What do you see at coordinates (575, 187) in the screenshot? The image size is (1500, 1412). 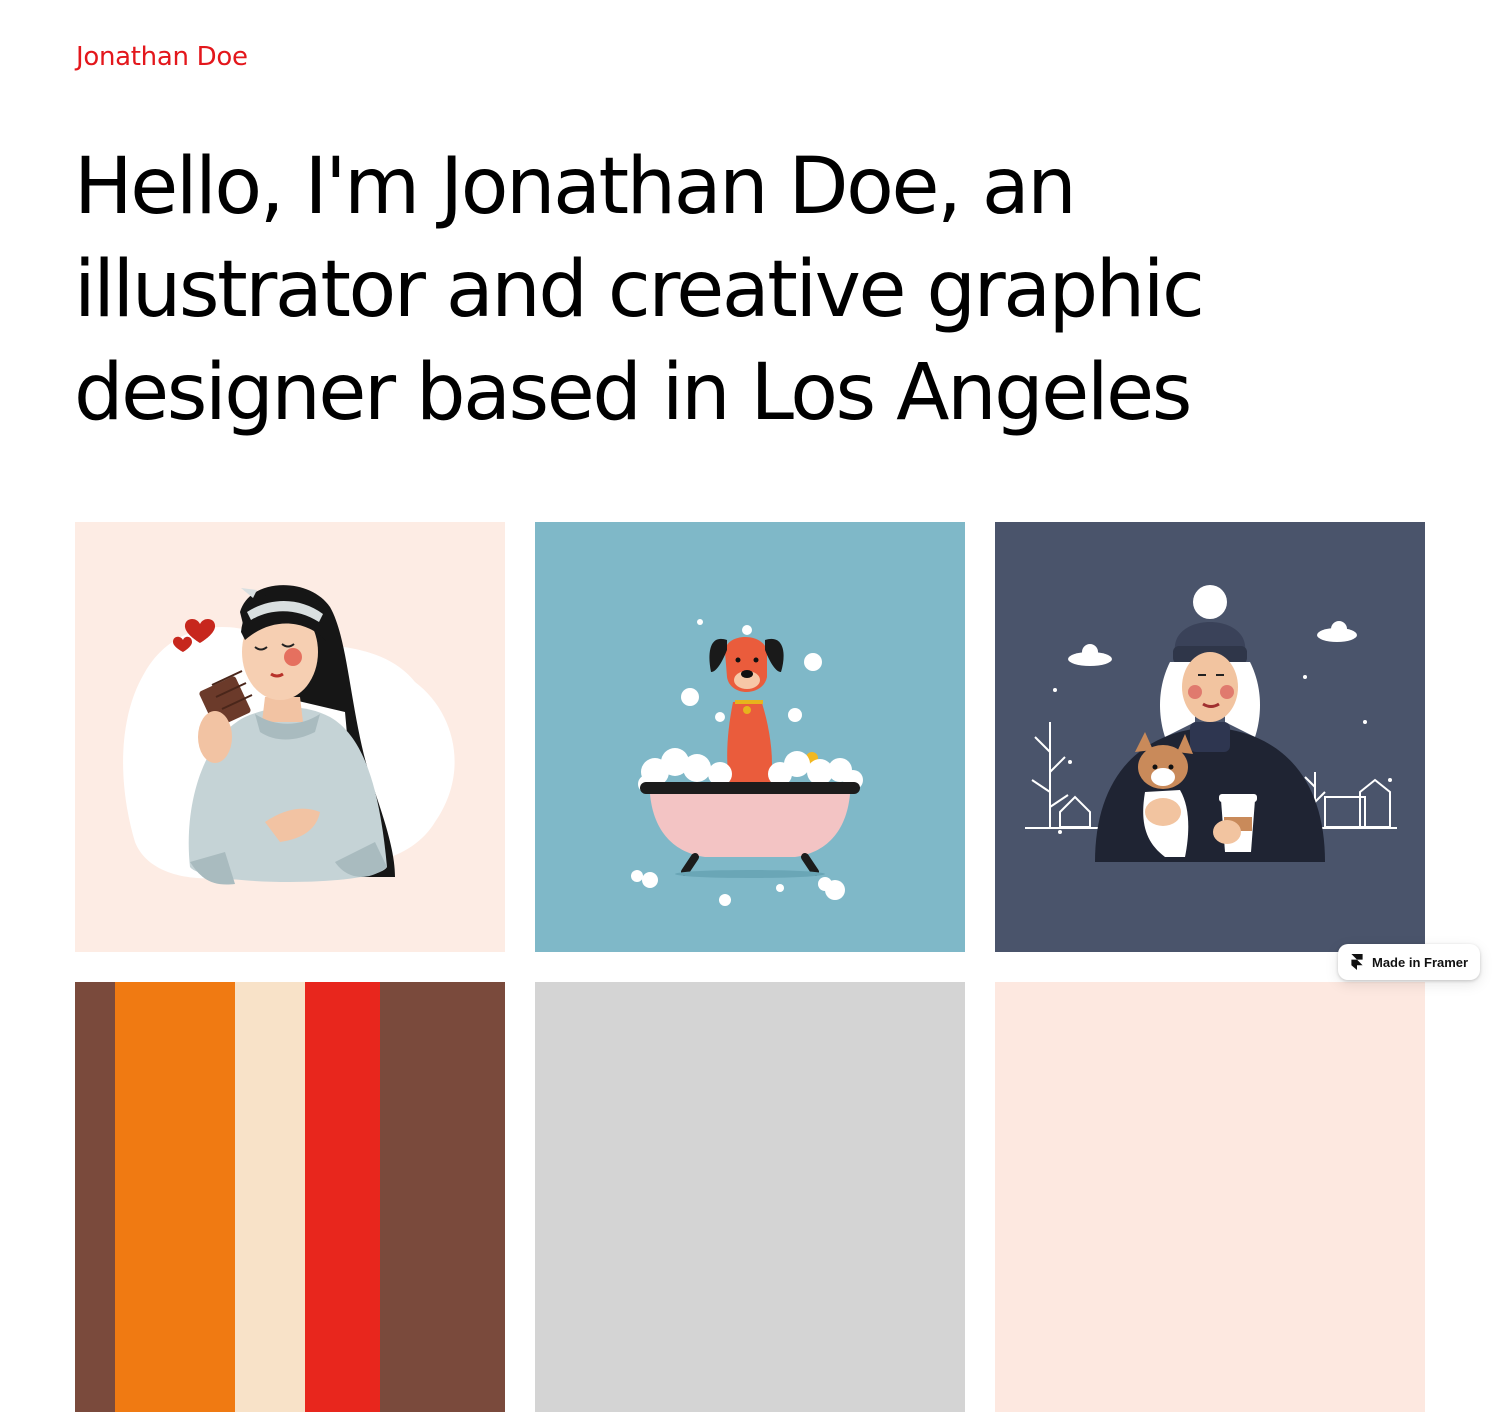 I see `hero-line: Hello, I'm Jonathan Doe, an` at bounding box center [575, 187].